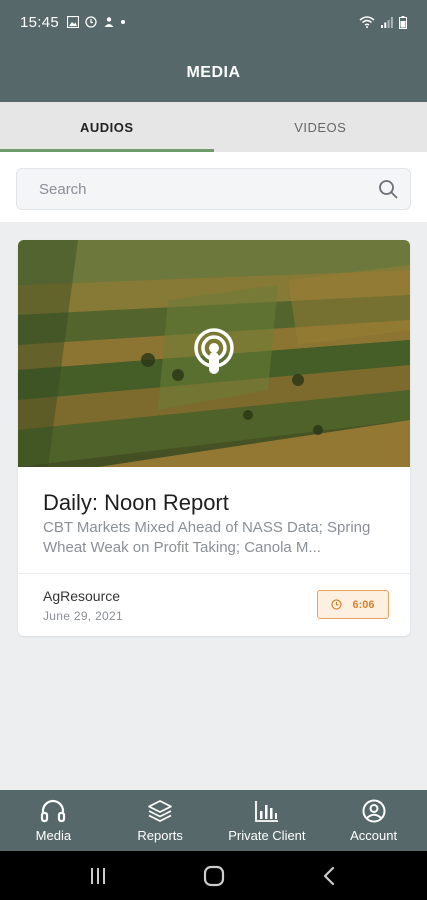 This screenshot has height=900, width=427. I want to click on recent-apps-icon, so click(98, 876).